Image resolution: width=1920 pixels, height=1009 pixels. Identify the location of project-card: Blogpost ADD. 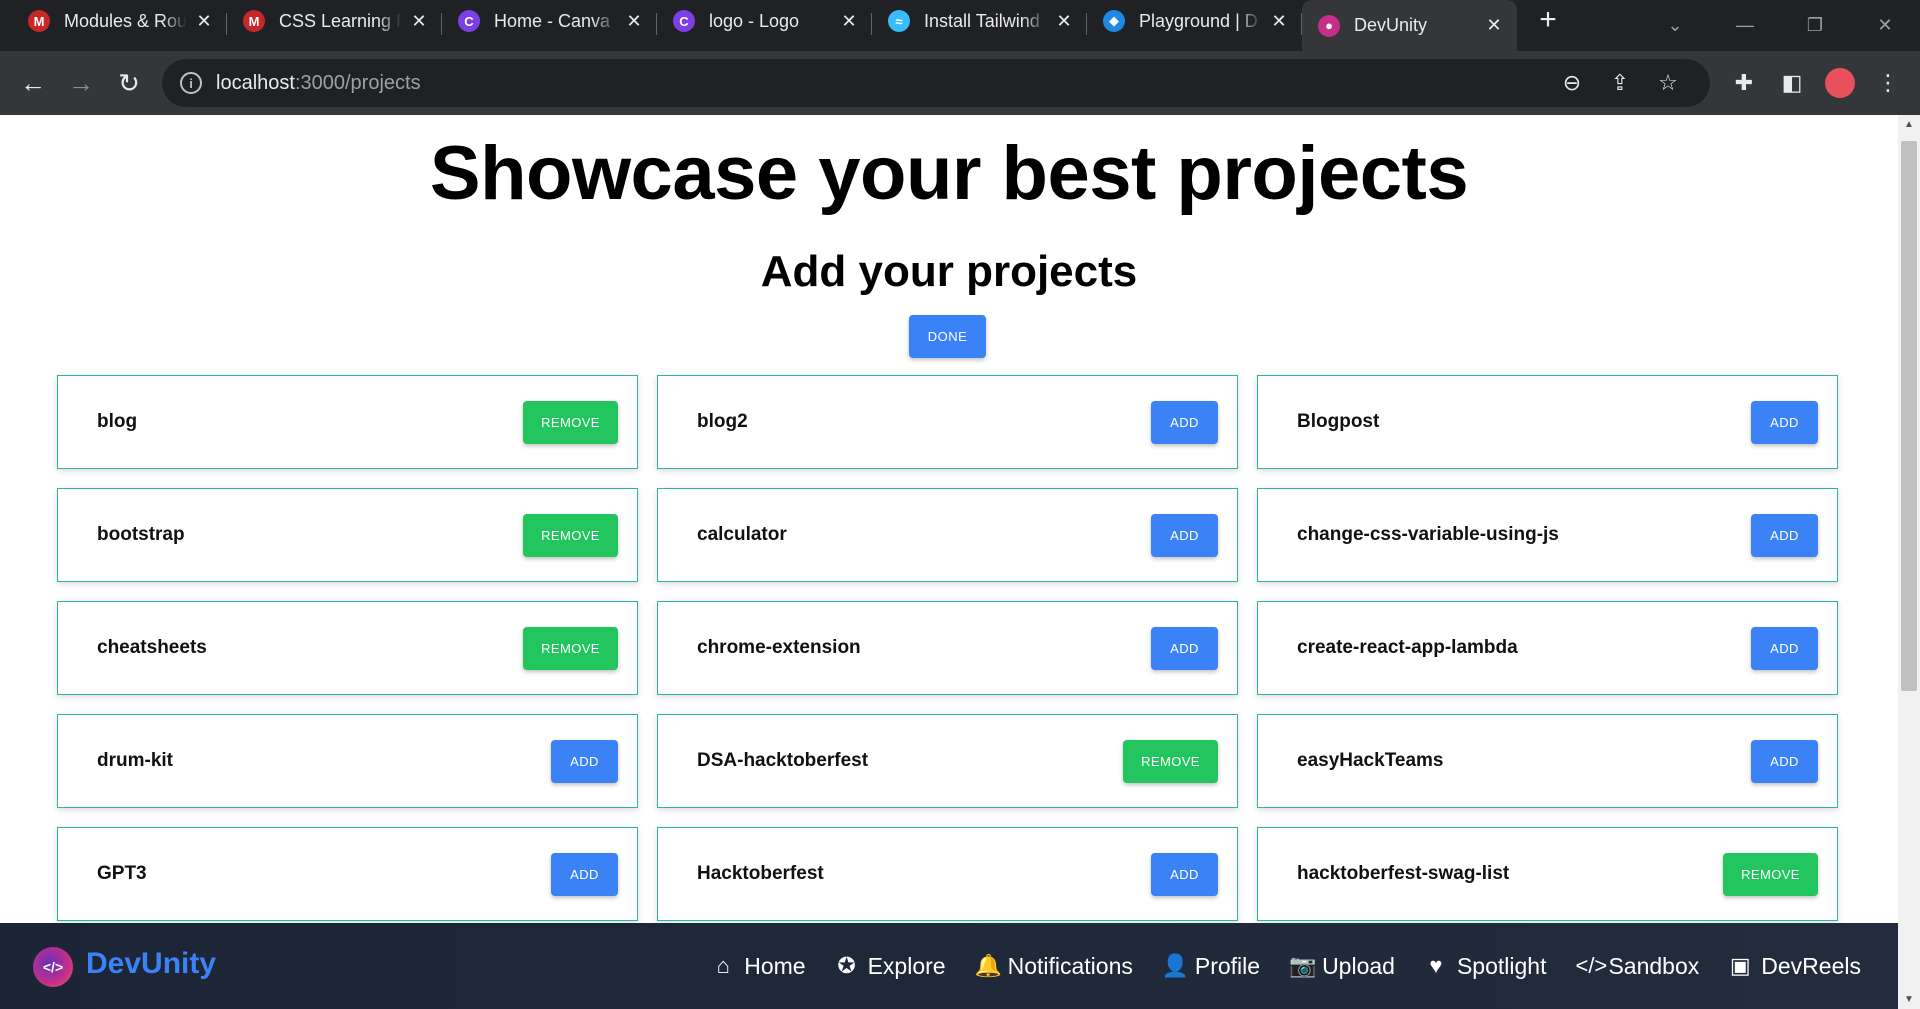
(1547, 422).